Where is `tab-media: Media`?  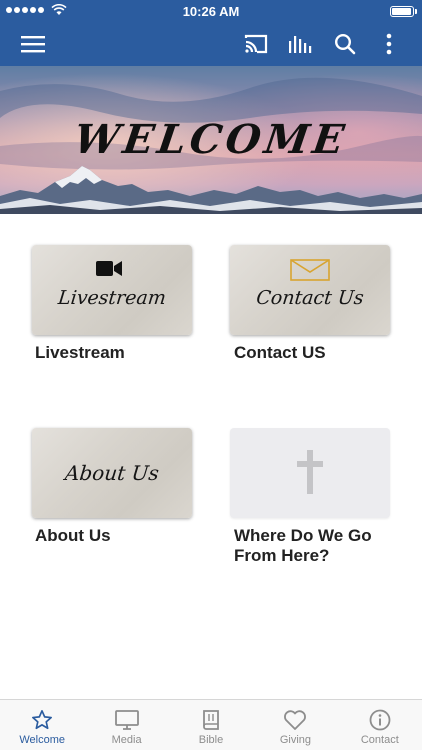 tab-media: Media is located at coordinates (126, 725).